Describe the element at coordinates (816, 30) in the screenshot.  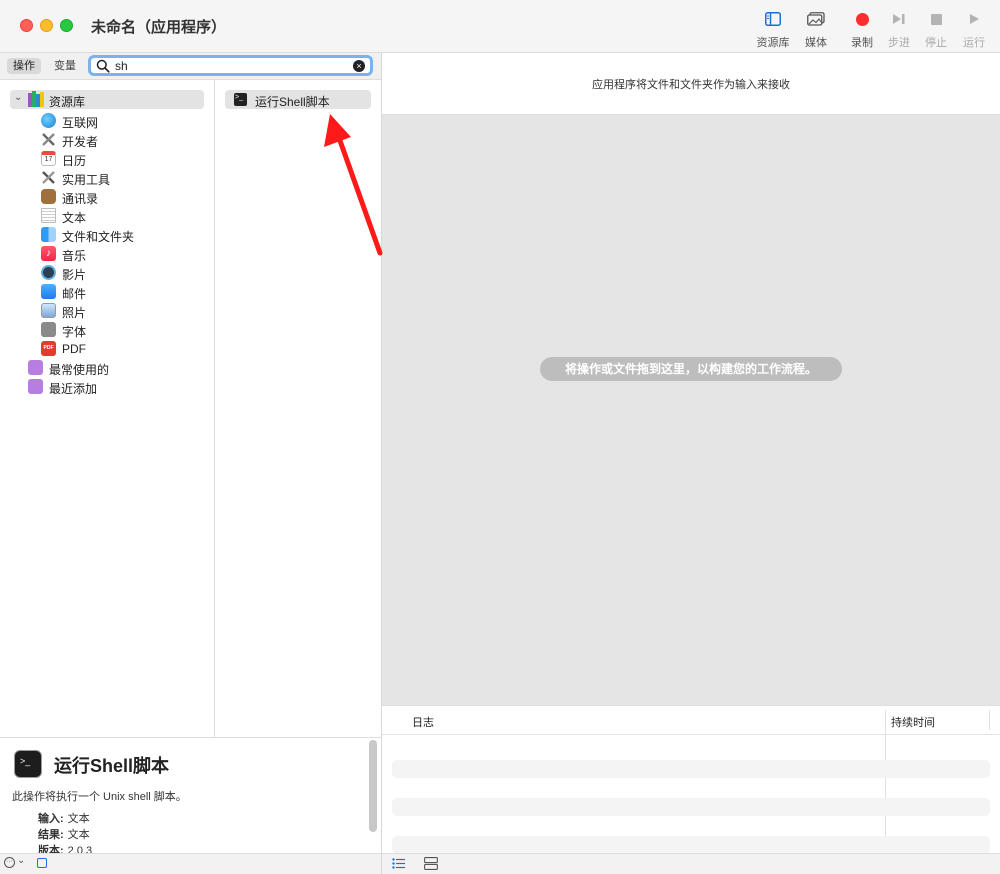
I see `media-toolbar-button: 媒体` at that location.